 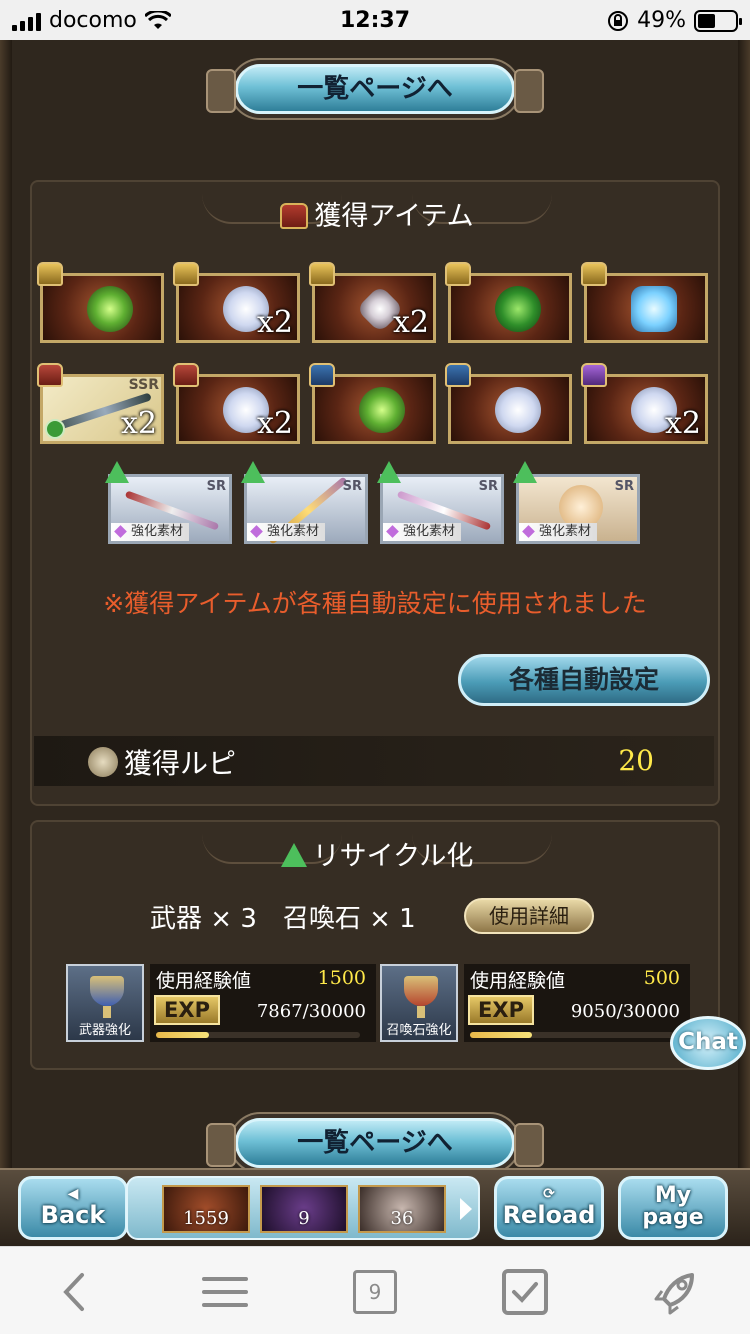 I want to click on battery-icon, so click(x=718, y=20).